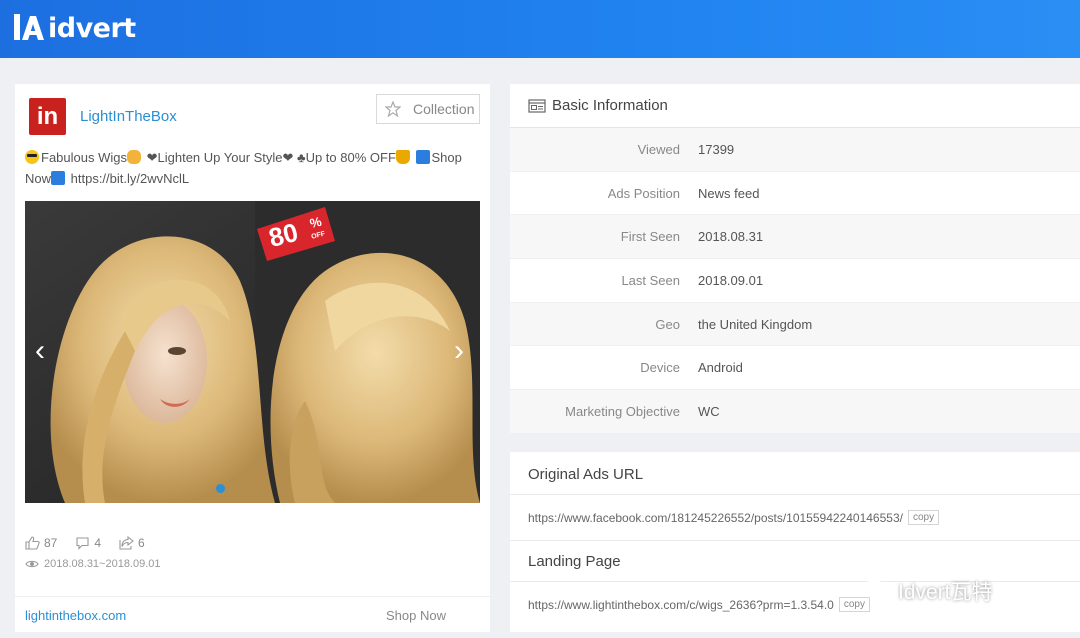 The width and height of the screenshot is (1080, 638). What do you see at coordinates (923, 517) in the screenshot?
I see `copy-original-url-button: copy` at bounding box center [923, 517].